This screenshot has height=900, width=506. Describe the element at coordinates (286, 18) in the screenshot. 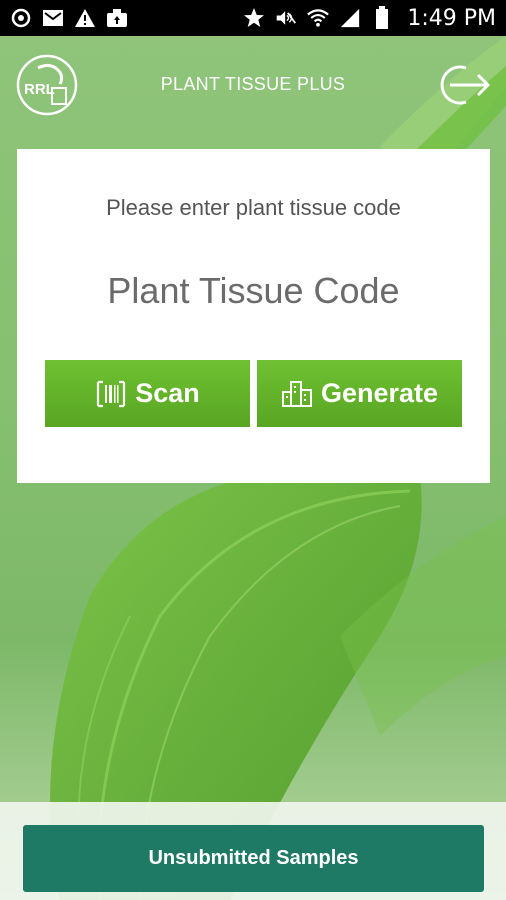

I see `mute-icon` at that location.